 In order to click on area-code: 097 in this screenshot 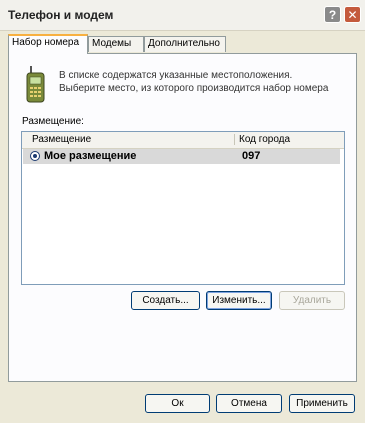, I will do `click(251, 156)`.